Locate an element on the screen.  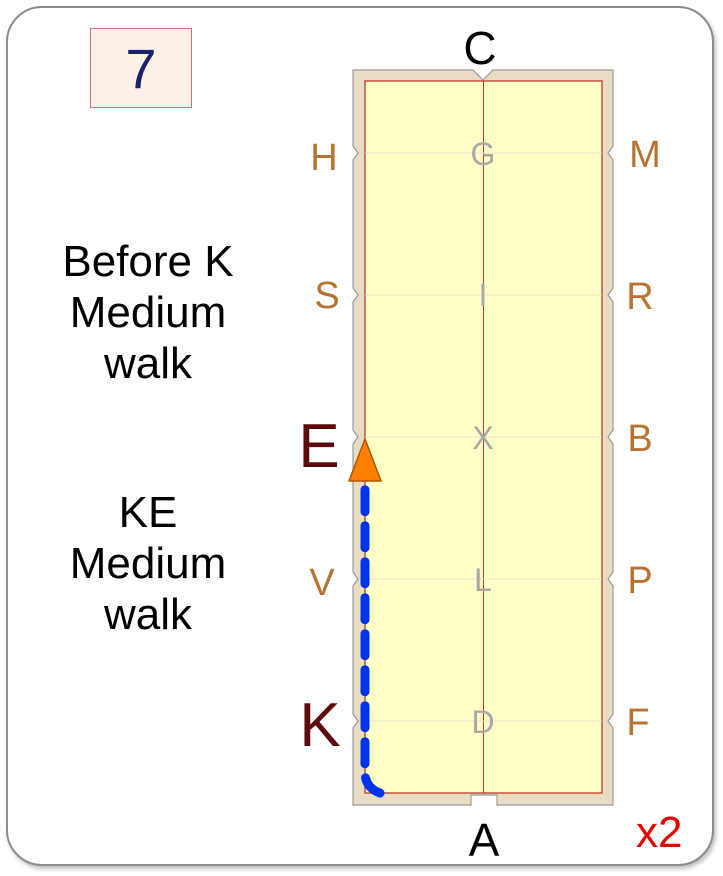
letter-p: P is located at coordinates (639, 581).